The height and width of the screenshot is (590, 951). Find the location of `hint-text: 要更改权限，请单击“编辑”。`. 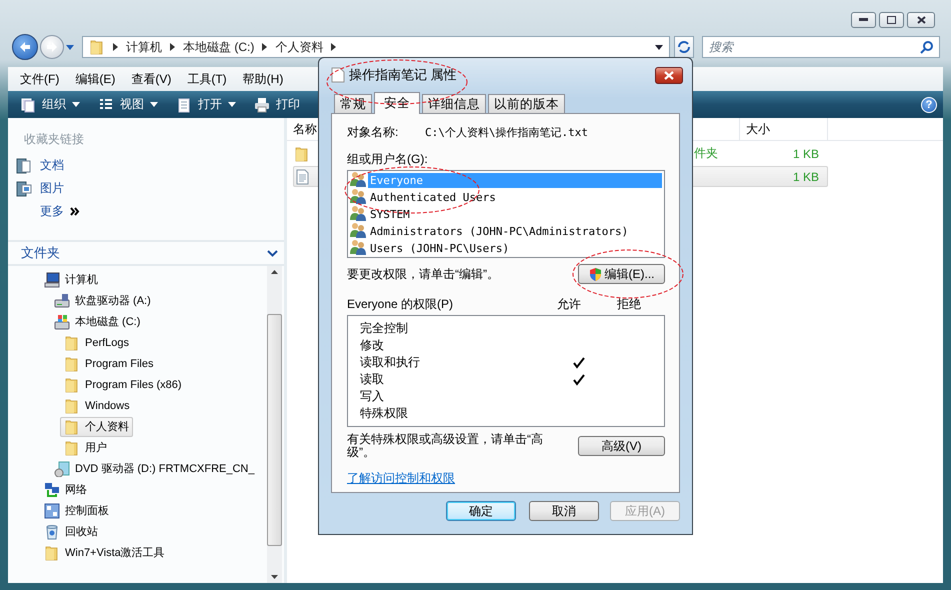

hint-text: 要更改权限，请单击“编辑”。 is located at coordinates (423, 274).